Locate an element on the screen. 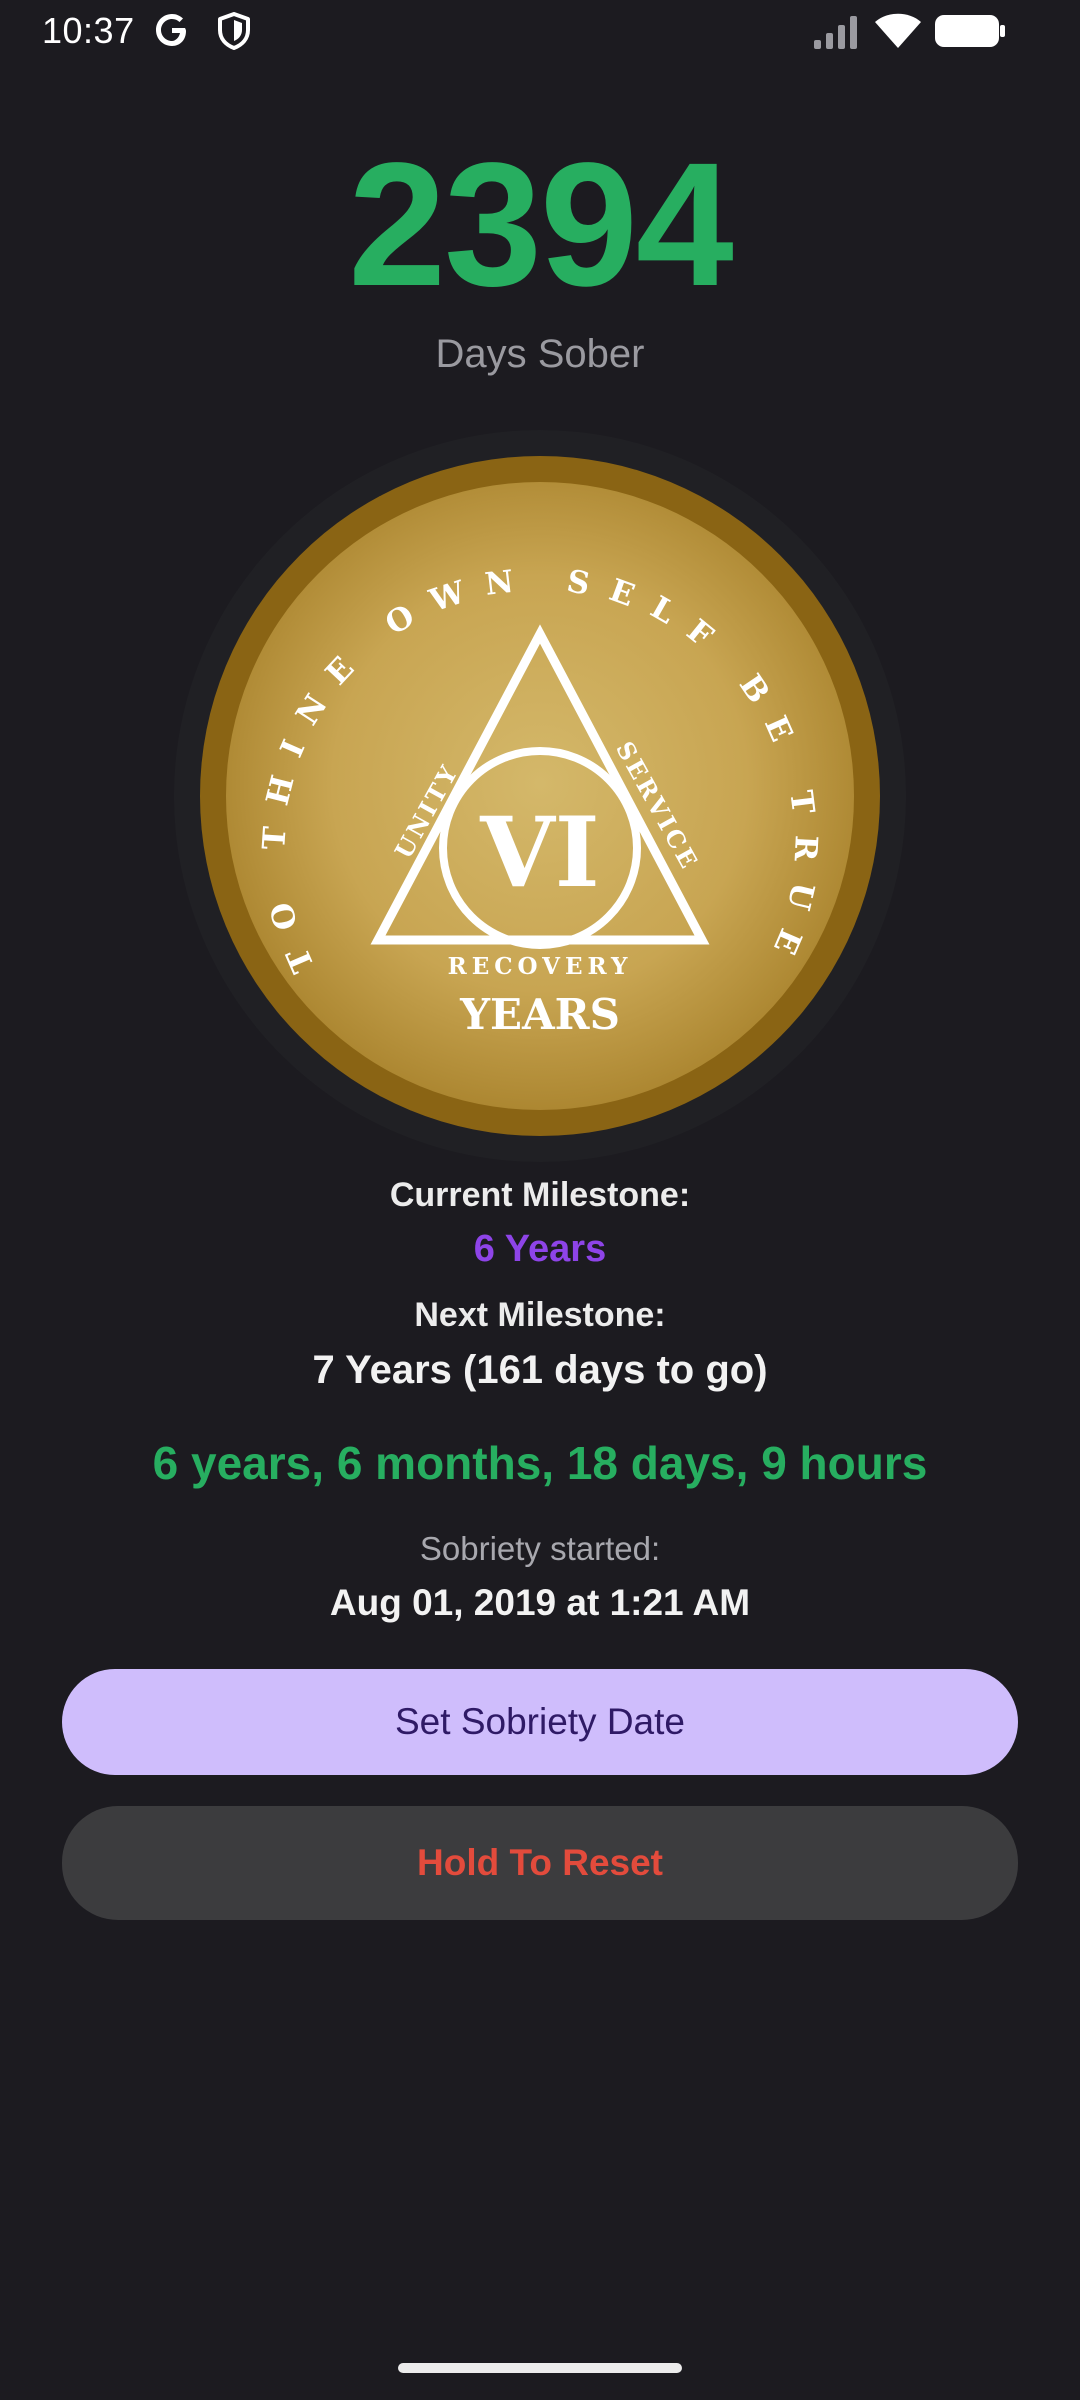 Image resolution: width=1080 pixels, height=2400 pixels. signal-icon is located at coordinates (835, 32).